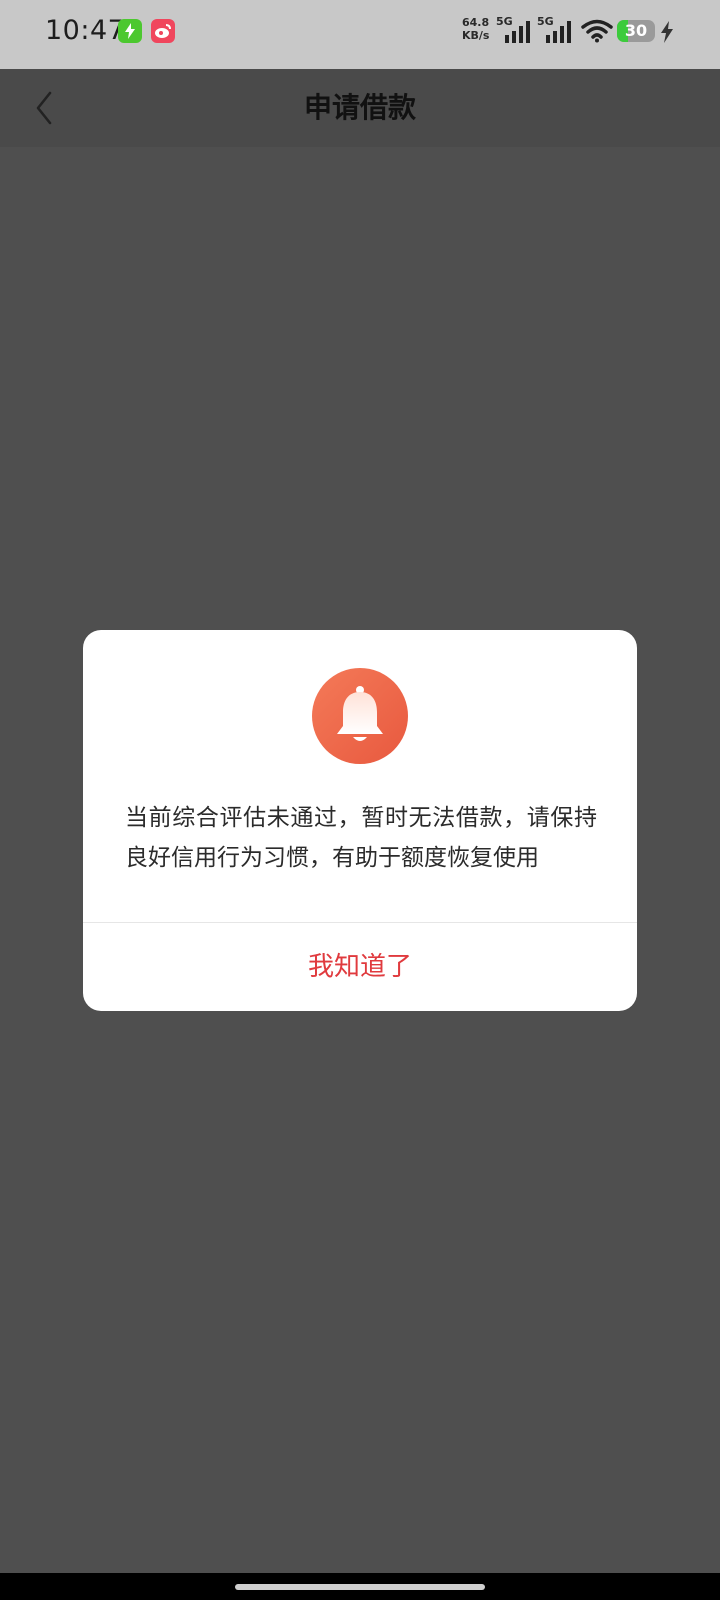  I want to click on chevron-left-icon, so click(44, 108).